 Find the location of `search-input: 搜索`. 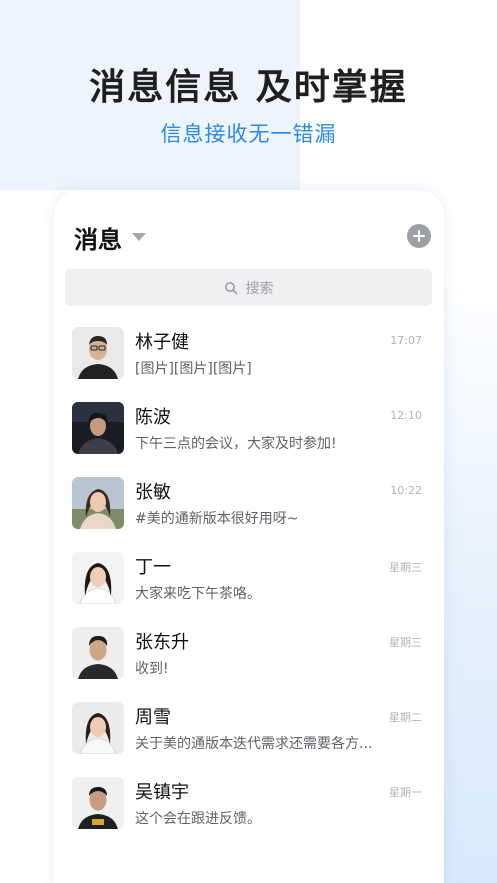

search-input: 搜索 is located at coordinates (248, 287).